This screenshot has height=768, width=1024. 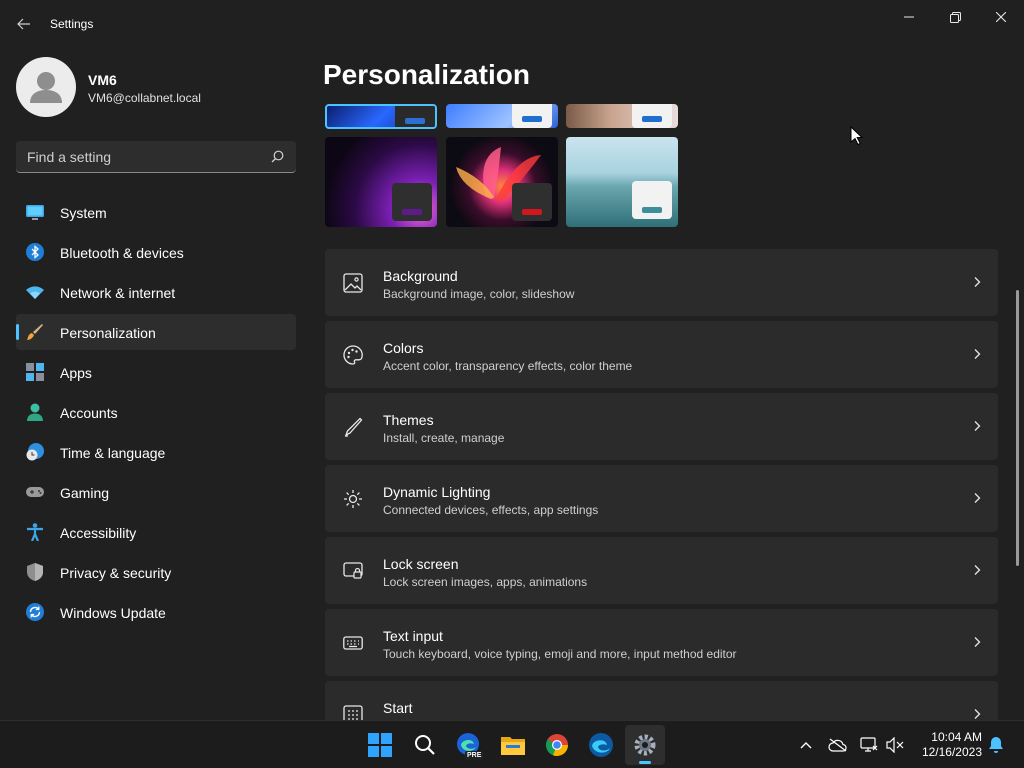 What do you see at coordinates (118, 293) in the screenshot?
I see `sidebar-item-label: Network & internet` at bounding box center [118, 293].